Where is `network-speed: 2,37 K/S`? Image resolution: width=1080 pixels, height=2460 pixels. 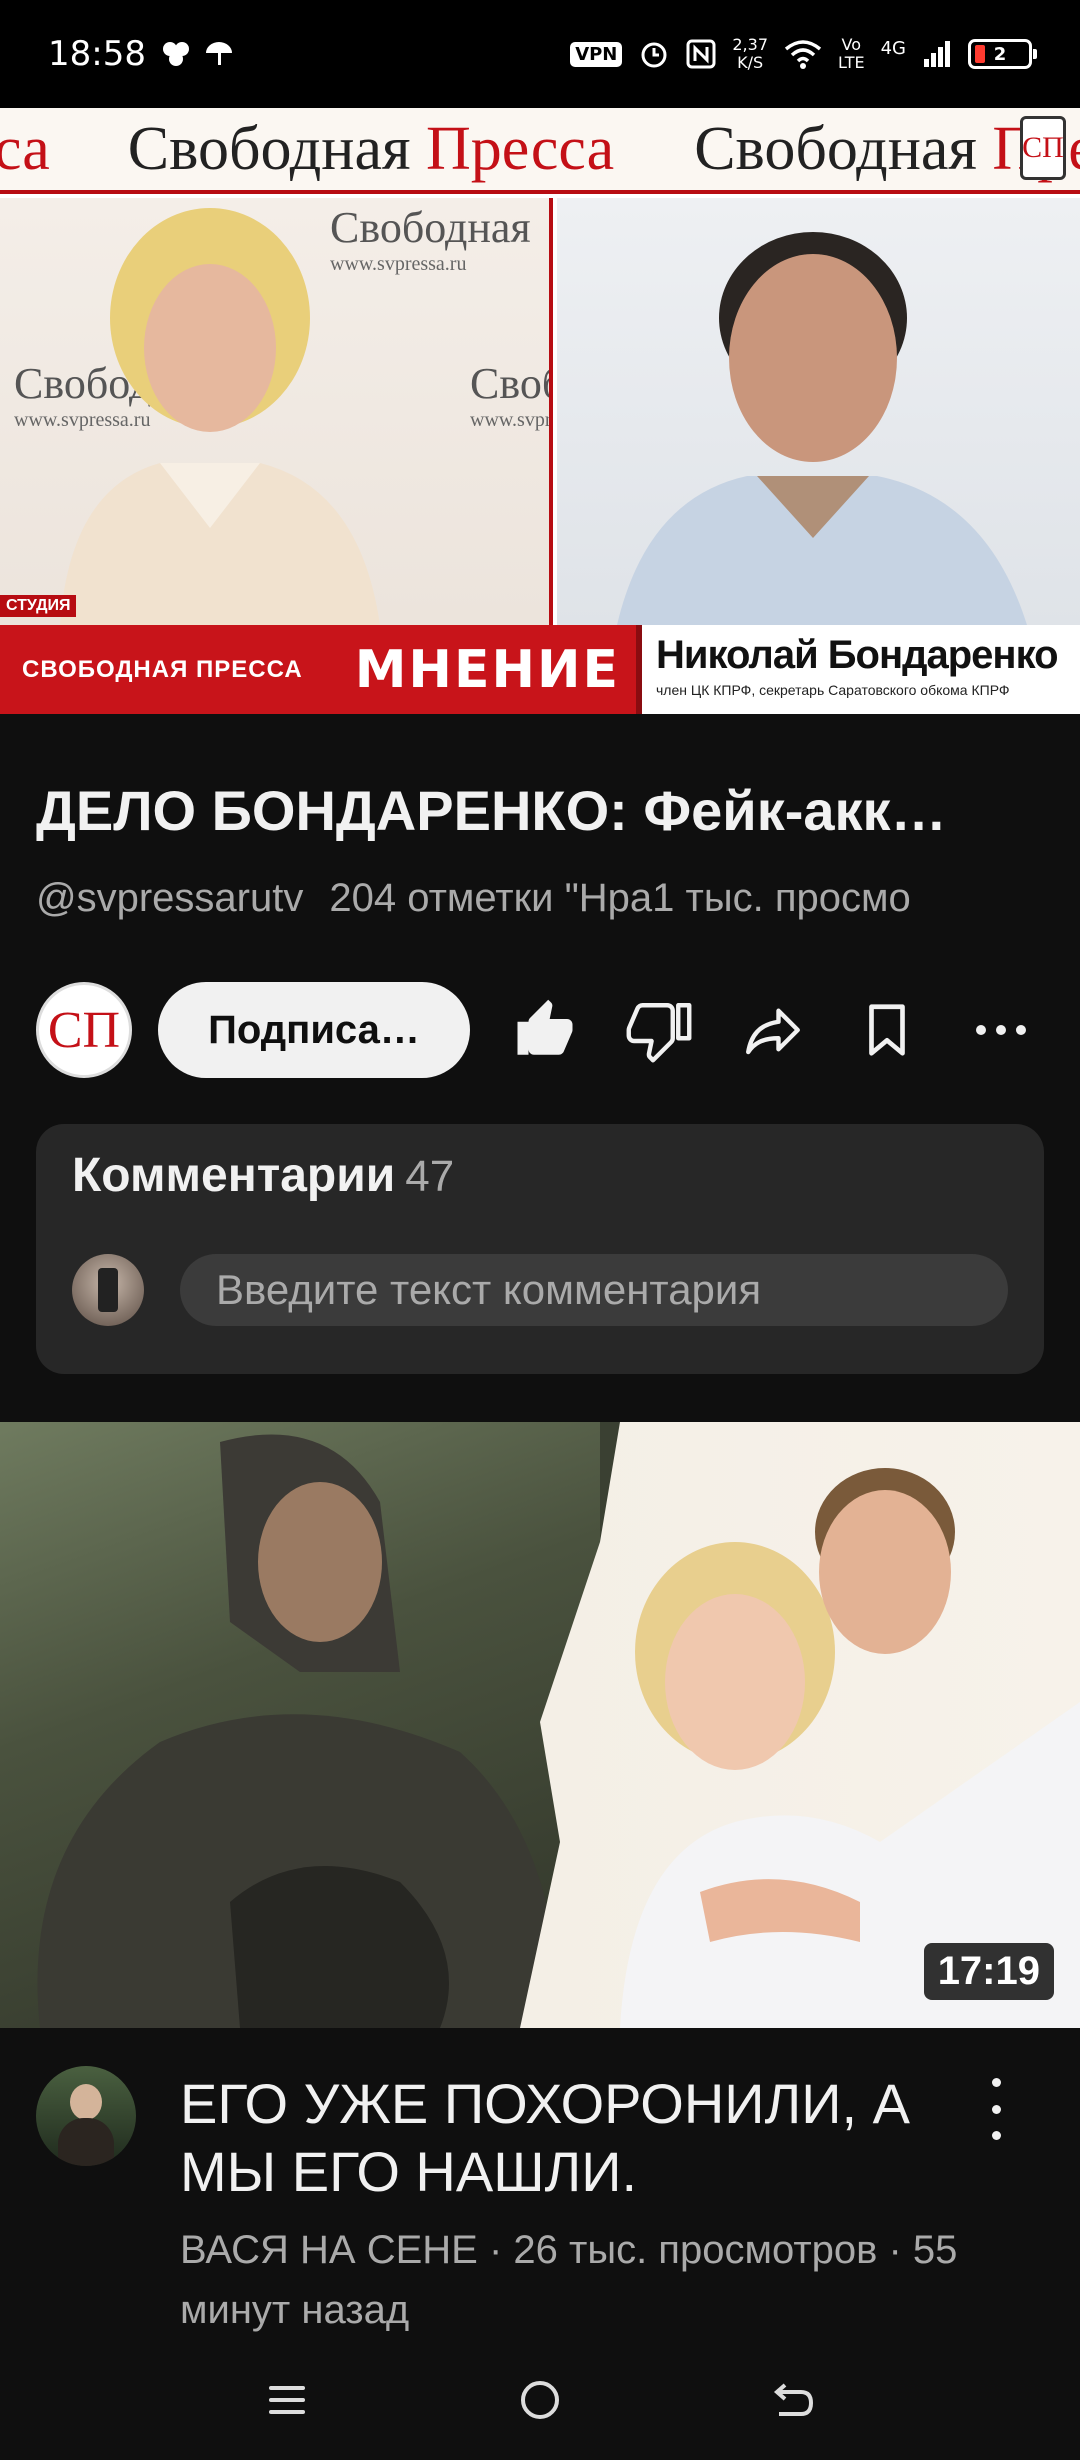
network-speed: 2,37 K/S is located at coordinates (750, 54).